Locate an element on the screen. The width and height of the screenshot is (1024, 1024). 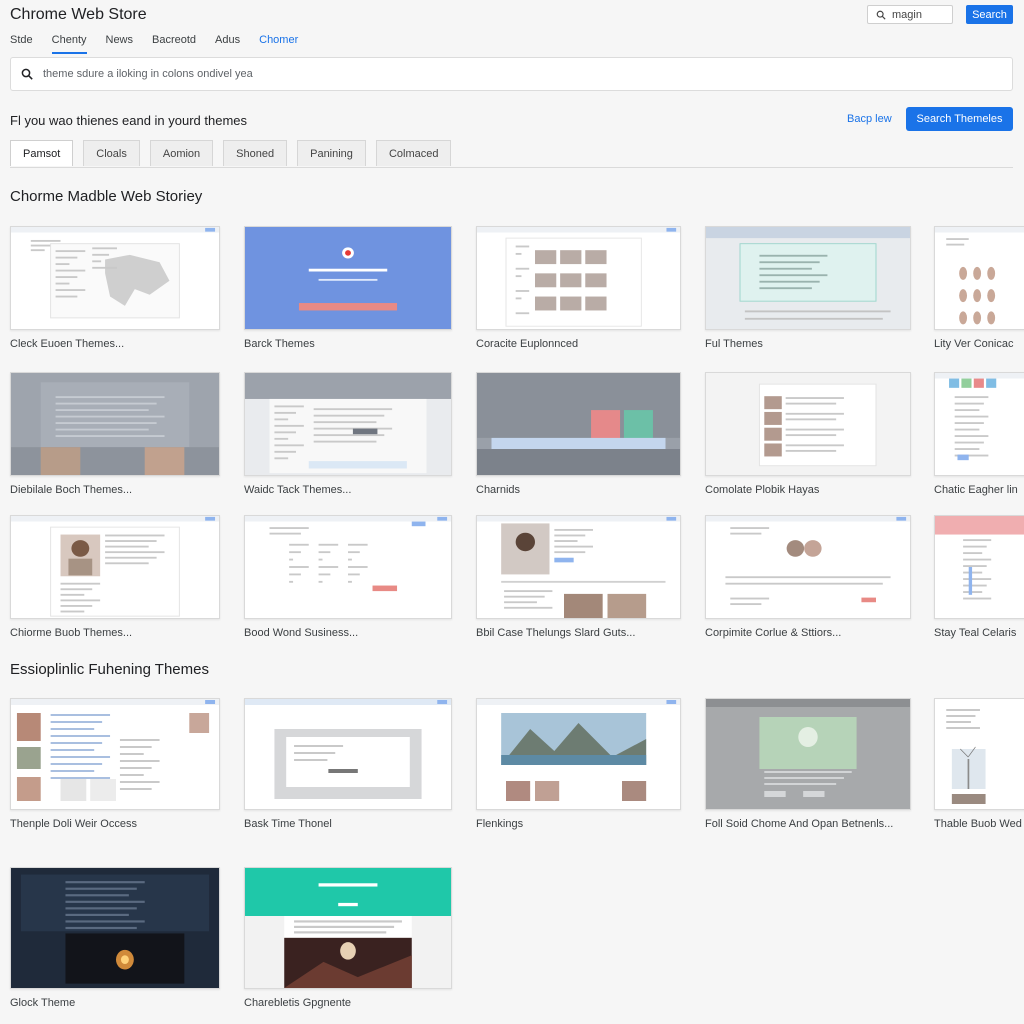
theme-card: Chatic Eagher lin is located at coordinates (979, 434).